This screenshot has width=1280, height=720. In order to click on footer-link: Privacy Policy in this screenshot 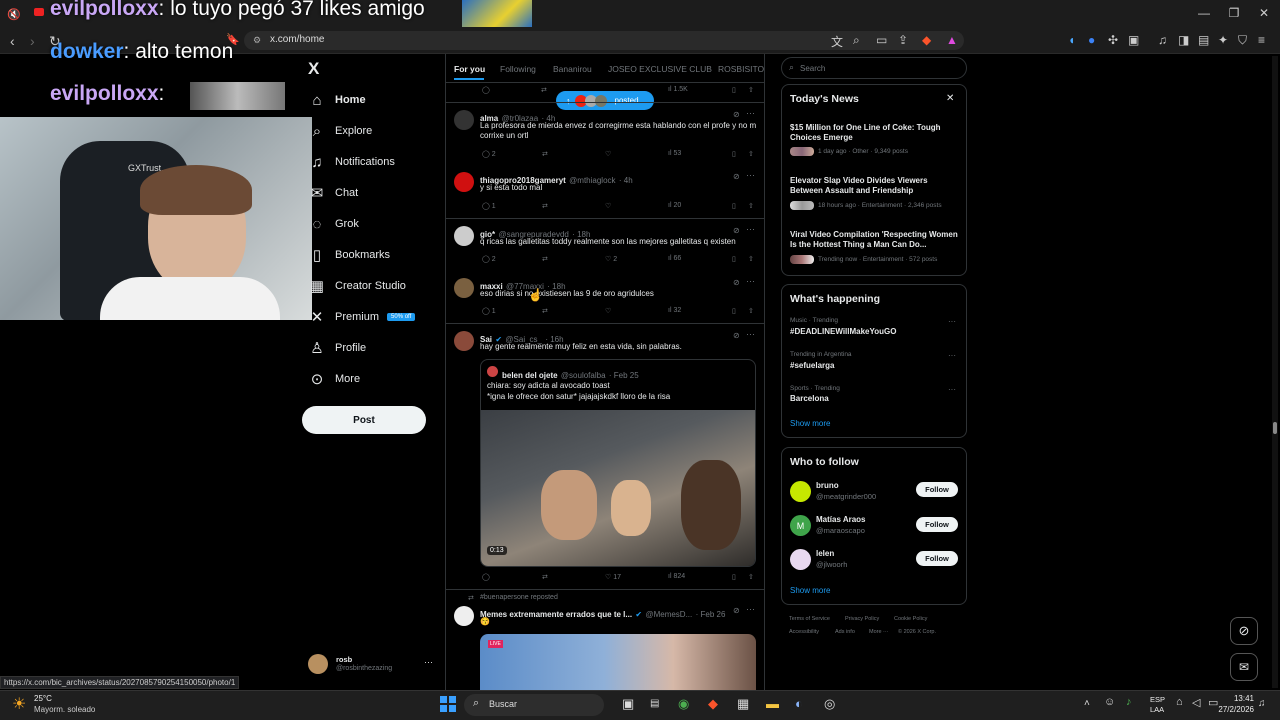, I will do `click(862, 619)`.